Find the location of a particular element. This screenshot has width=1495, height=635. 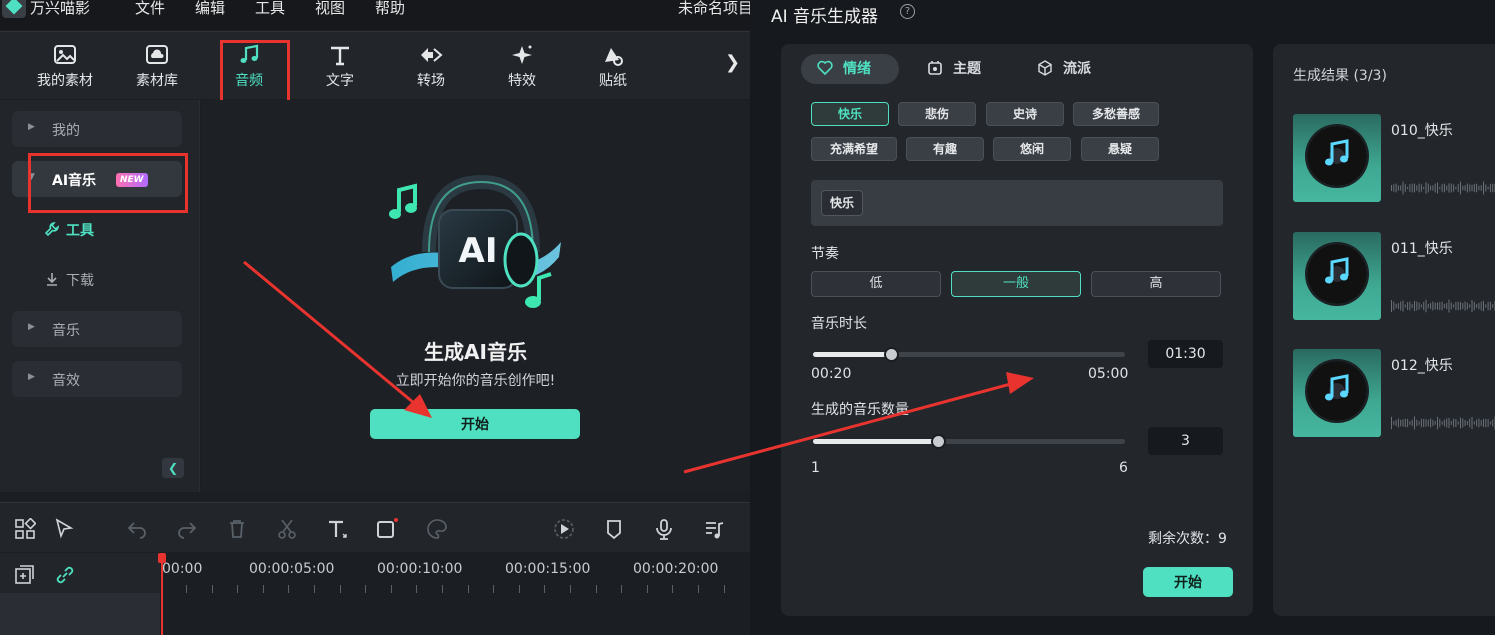

tab-theme: 主题 is located at coordinates (954, 69).